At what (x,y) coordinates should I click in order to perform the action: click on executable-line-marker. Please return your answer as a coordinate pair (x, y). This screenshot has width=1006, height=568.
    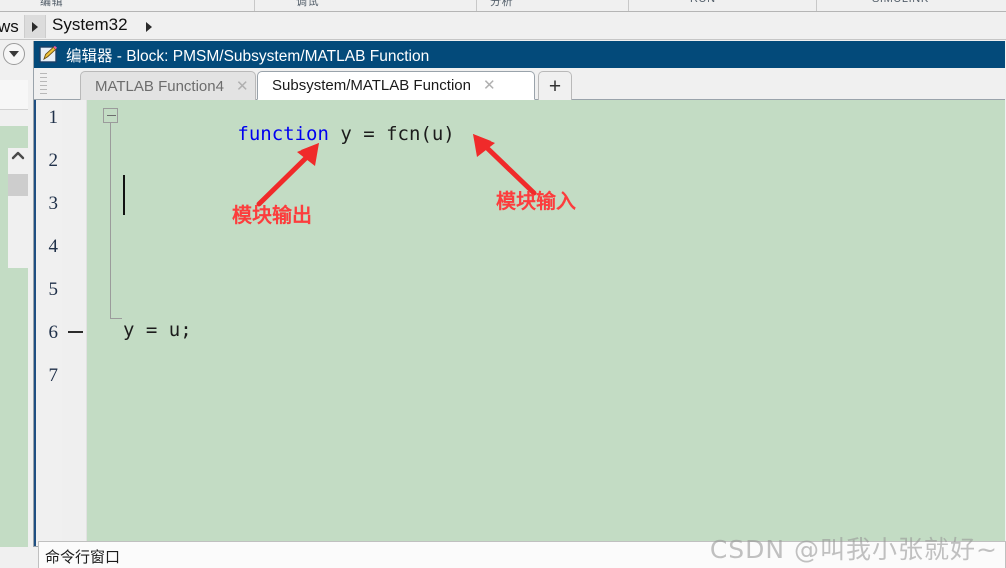
    Looking at the image, I should click on (75, 332).